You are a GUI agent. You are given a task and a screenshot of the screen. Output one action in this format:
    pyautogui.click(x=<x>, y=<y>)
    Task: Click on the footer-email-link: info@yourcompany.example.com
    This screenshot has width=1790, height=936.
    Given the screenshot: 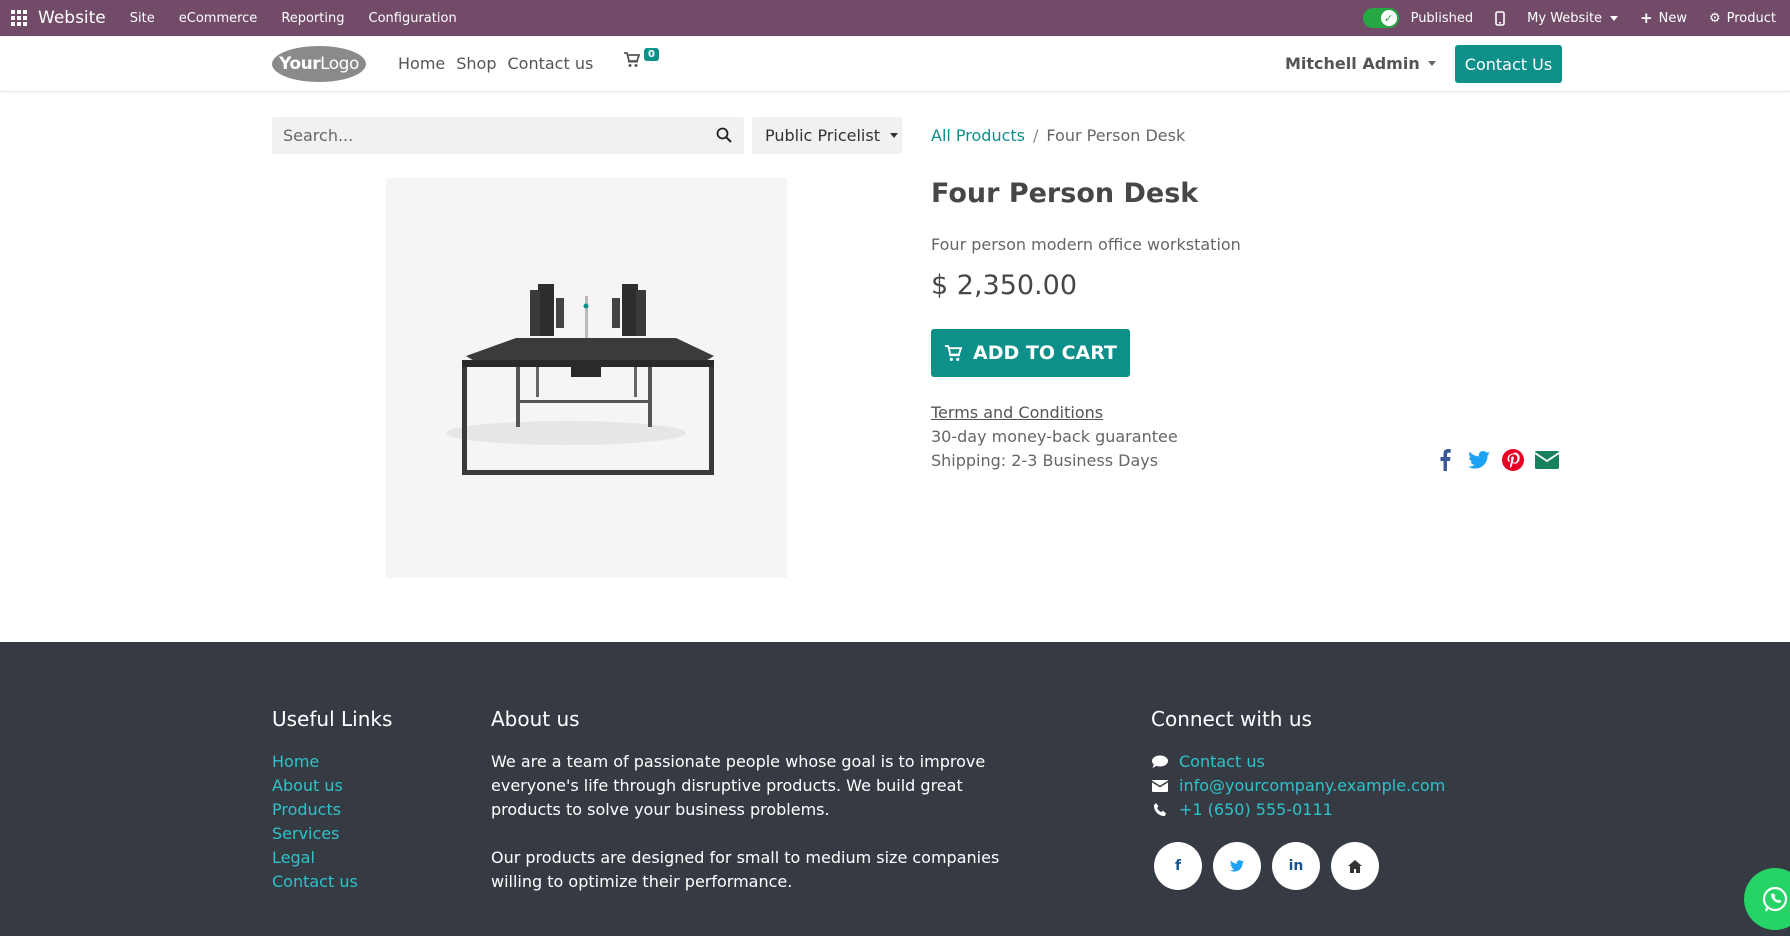 What is the action you would take?
    pyautogui.click(x=1312, y=786)
    